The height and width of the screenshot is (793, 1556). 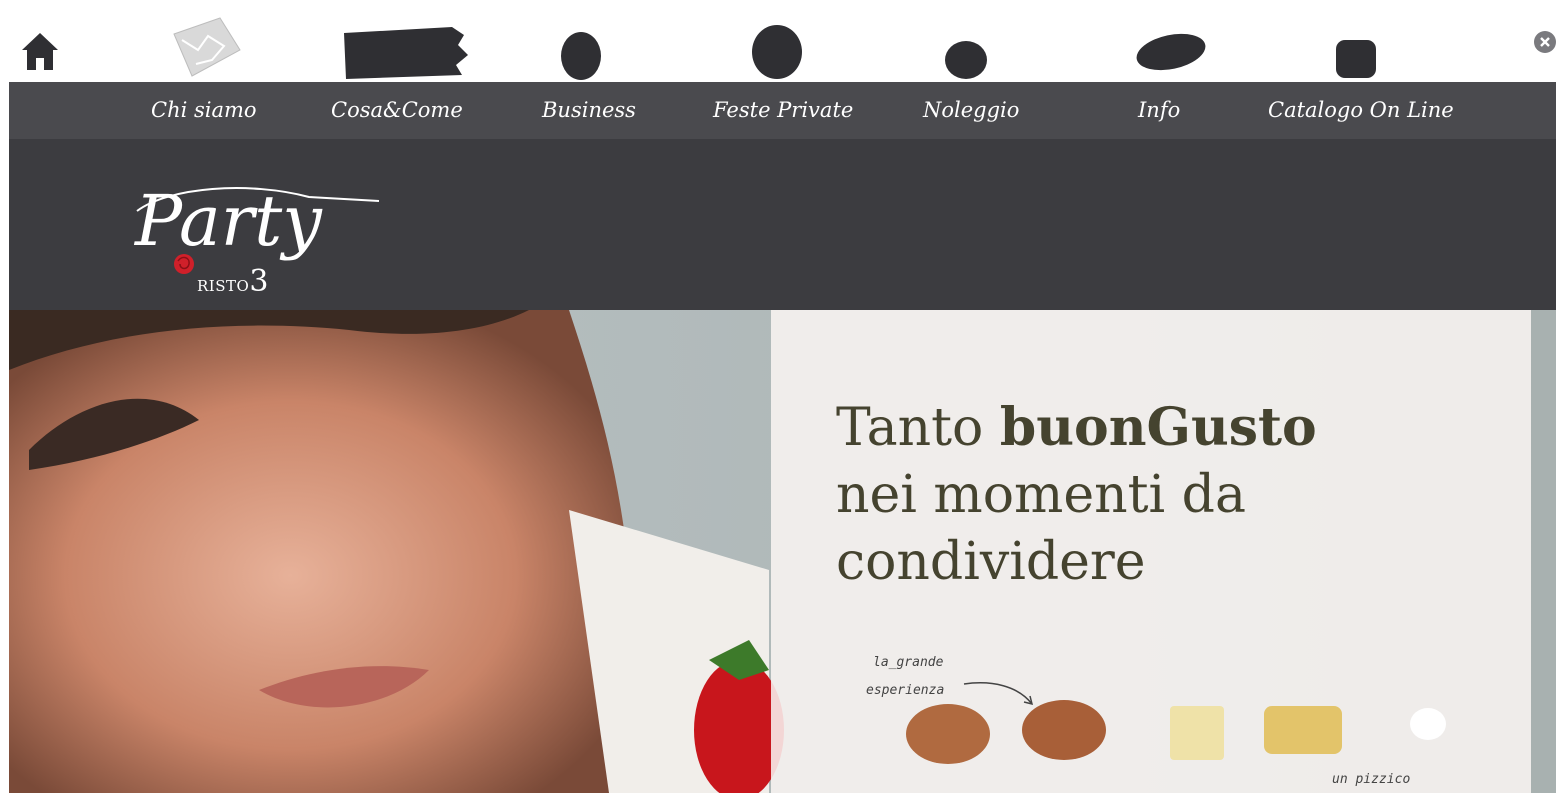 I want to click on salt-illustration, so click(x=1428, y=724).